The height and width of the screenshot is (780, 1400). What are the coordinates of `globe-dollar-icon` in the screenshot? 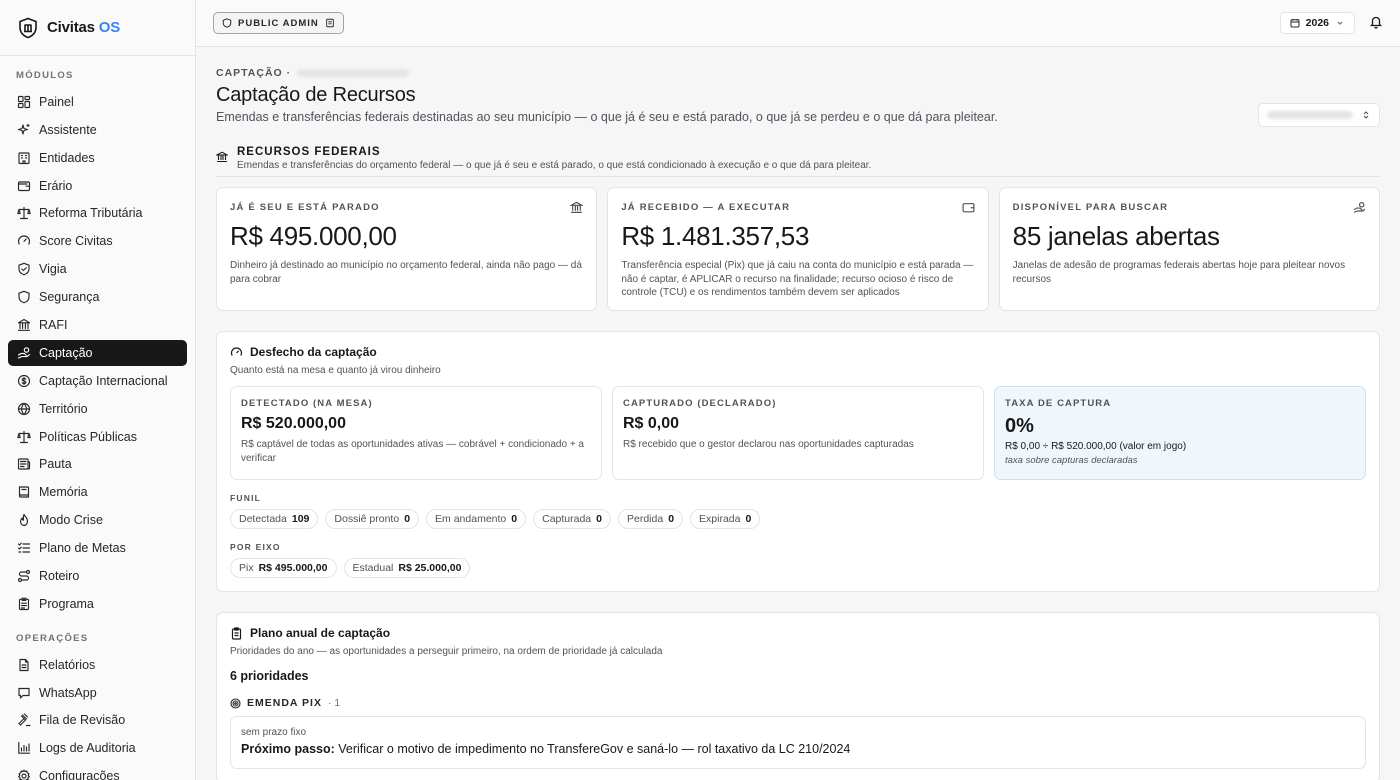 It's located at (24, 380).